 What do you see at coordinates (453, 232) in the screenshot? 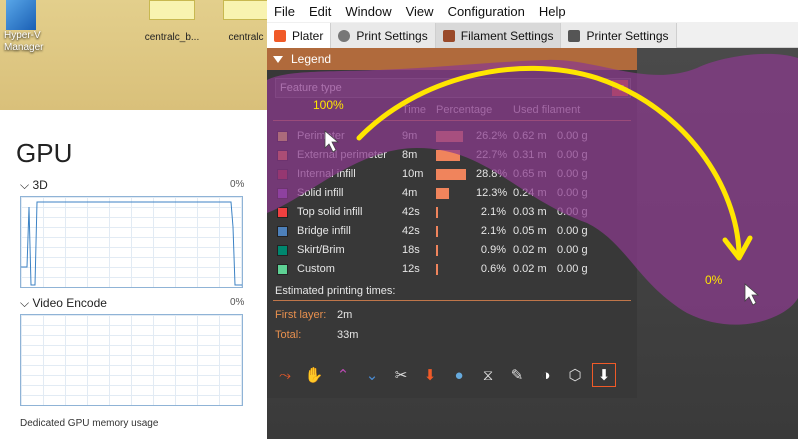
I see `legend-row: Bridge infill 42s 2.1% 0.05 m 0.00 g` at bounding box center [453, 232].